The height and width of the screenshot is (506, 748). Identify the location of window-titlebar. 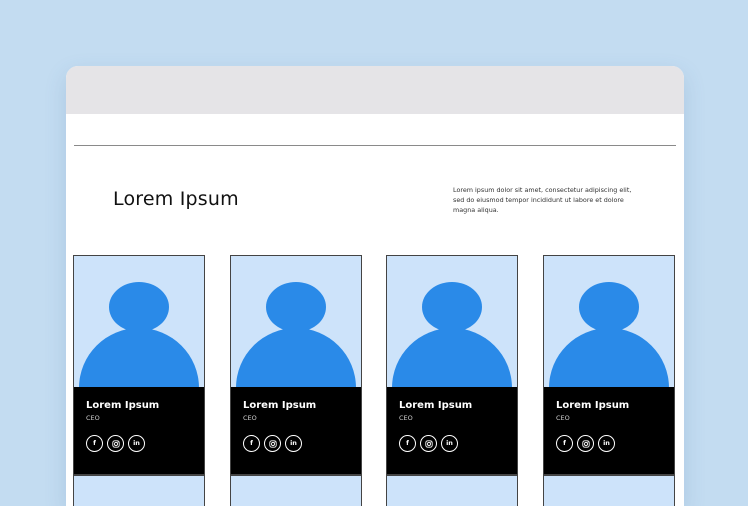
(375, 90).